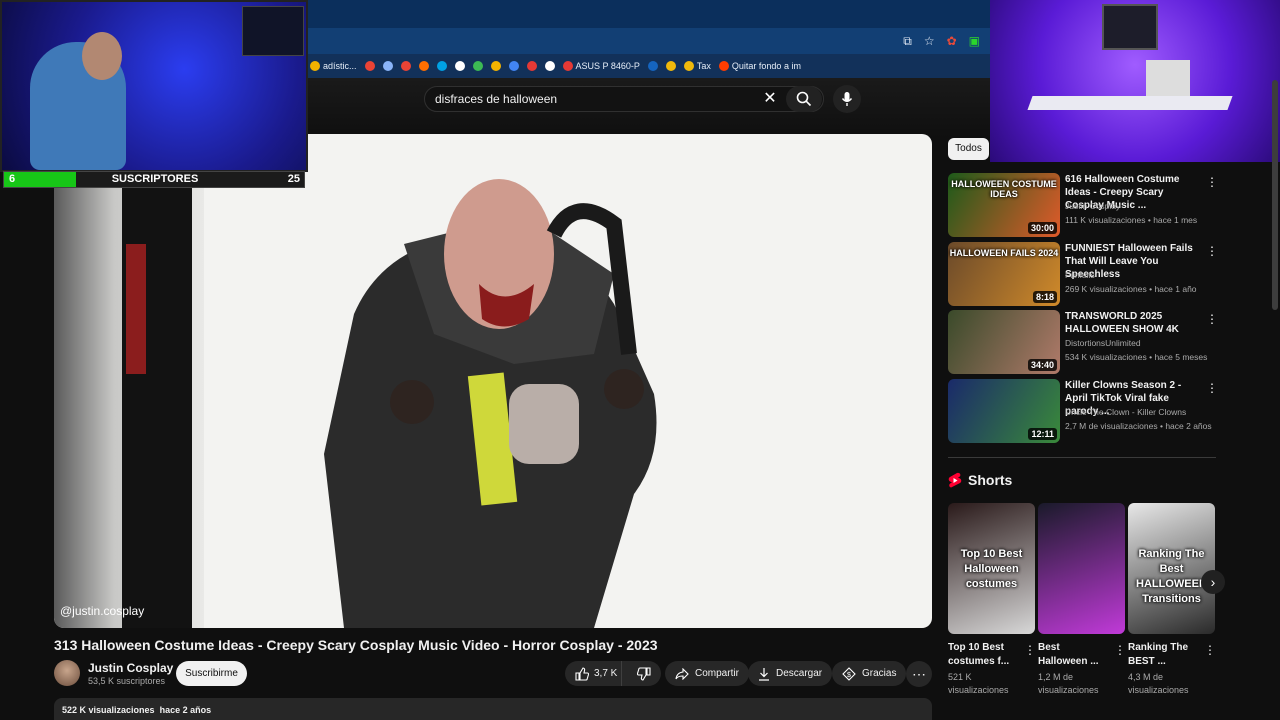 Image resolution: width=1280 pixels, height=720 pixels. I want to click on shorts-heading: Shorts, so click(980, 480).